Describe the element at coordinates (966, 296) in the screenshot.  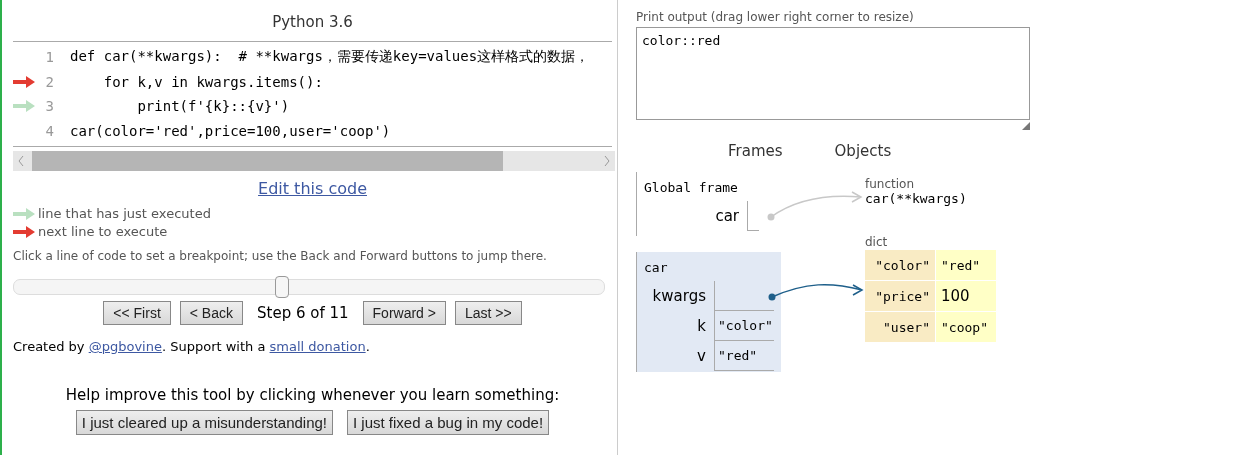
I see `dict-value: 100` at that location.